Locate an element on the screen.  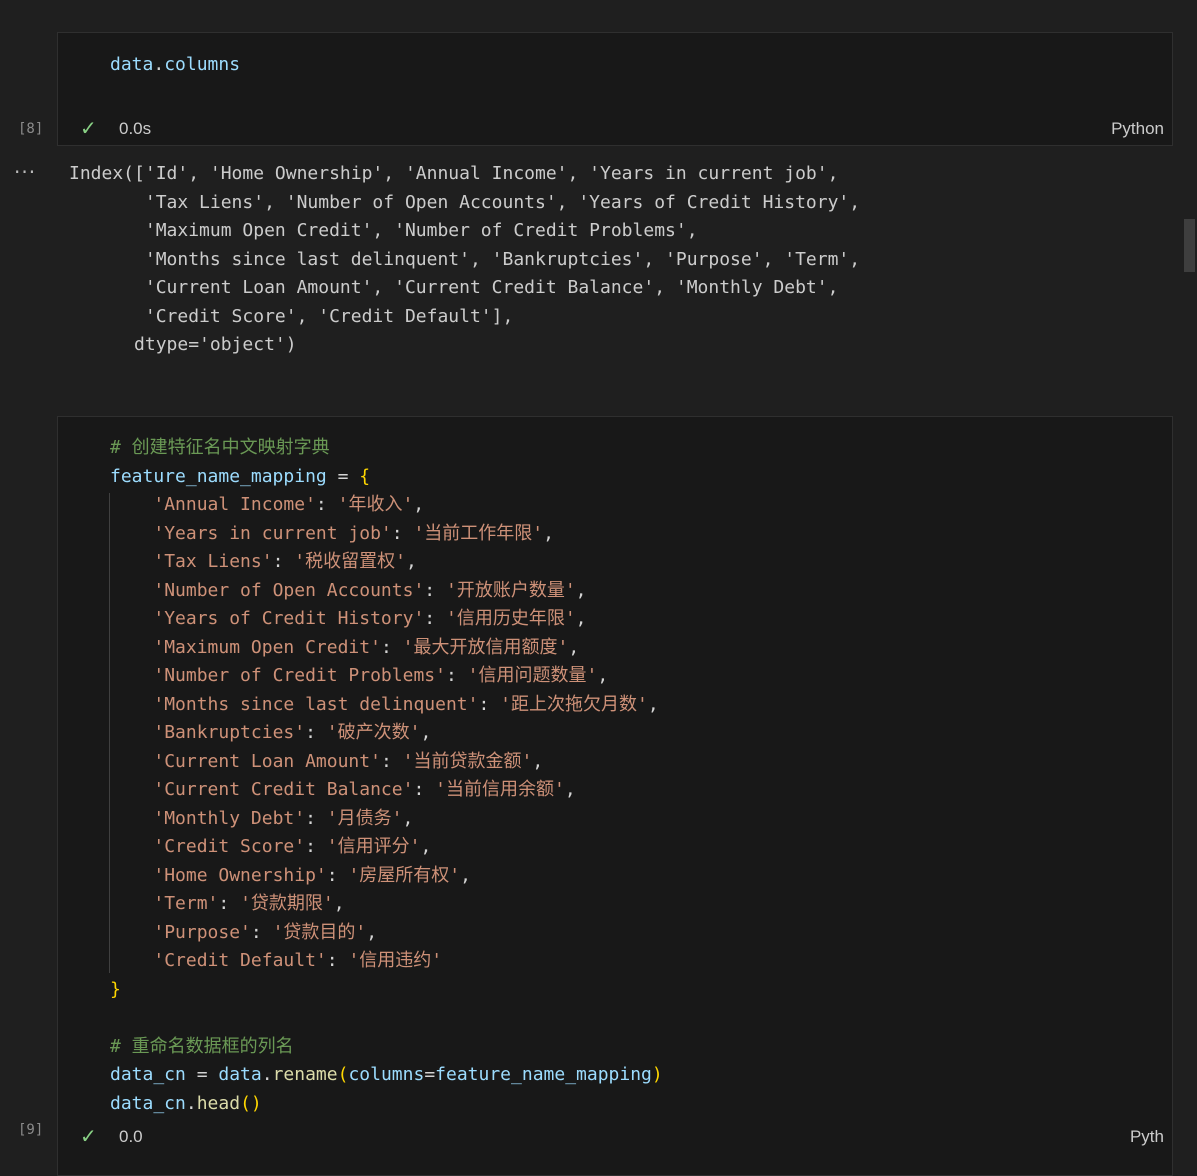
code-line: 'Home Ownership': '房屋所有权', is located at coordinates (386, 876).